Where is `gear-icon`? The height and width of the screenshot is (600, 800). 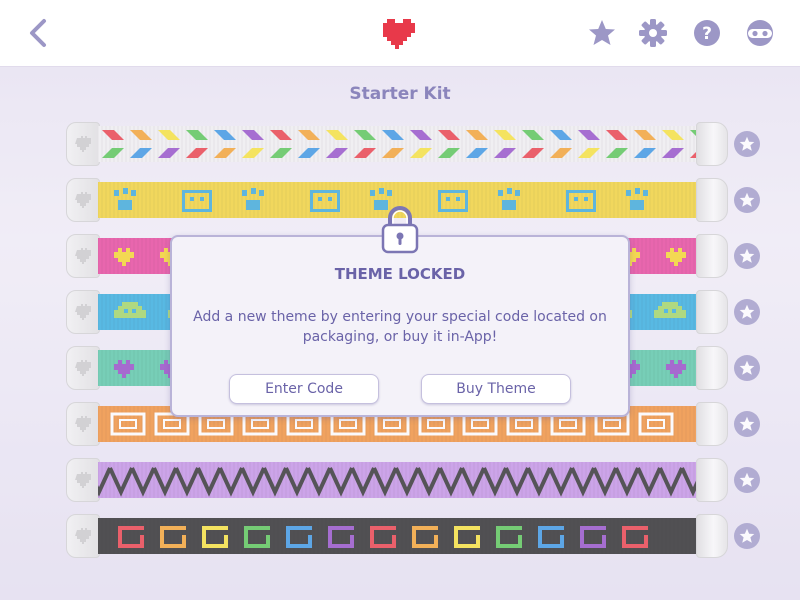 gear-icon is located at coordinates (653, 33).